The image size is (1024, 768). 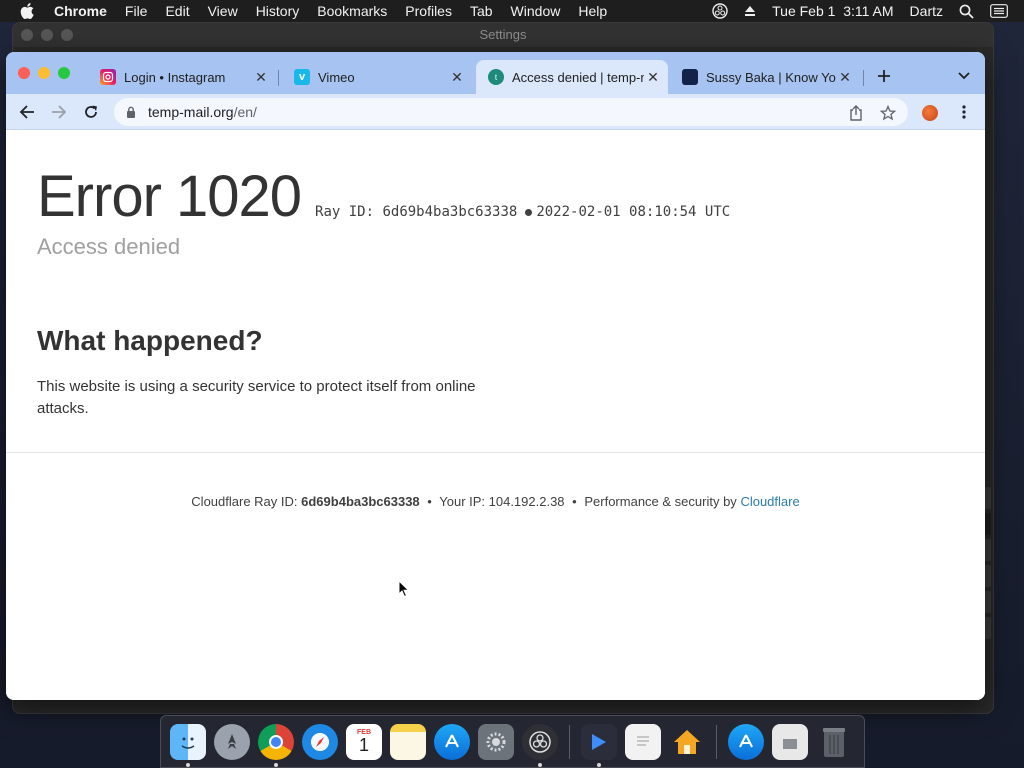 I want to click on footer-ray-value: 6d69b4ba3bc63338, so click(x=360, y=501).